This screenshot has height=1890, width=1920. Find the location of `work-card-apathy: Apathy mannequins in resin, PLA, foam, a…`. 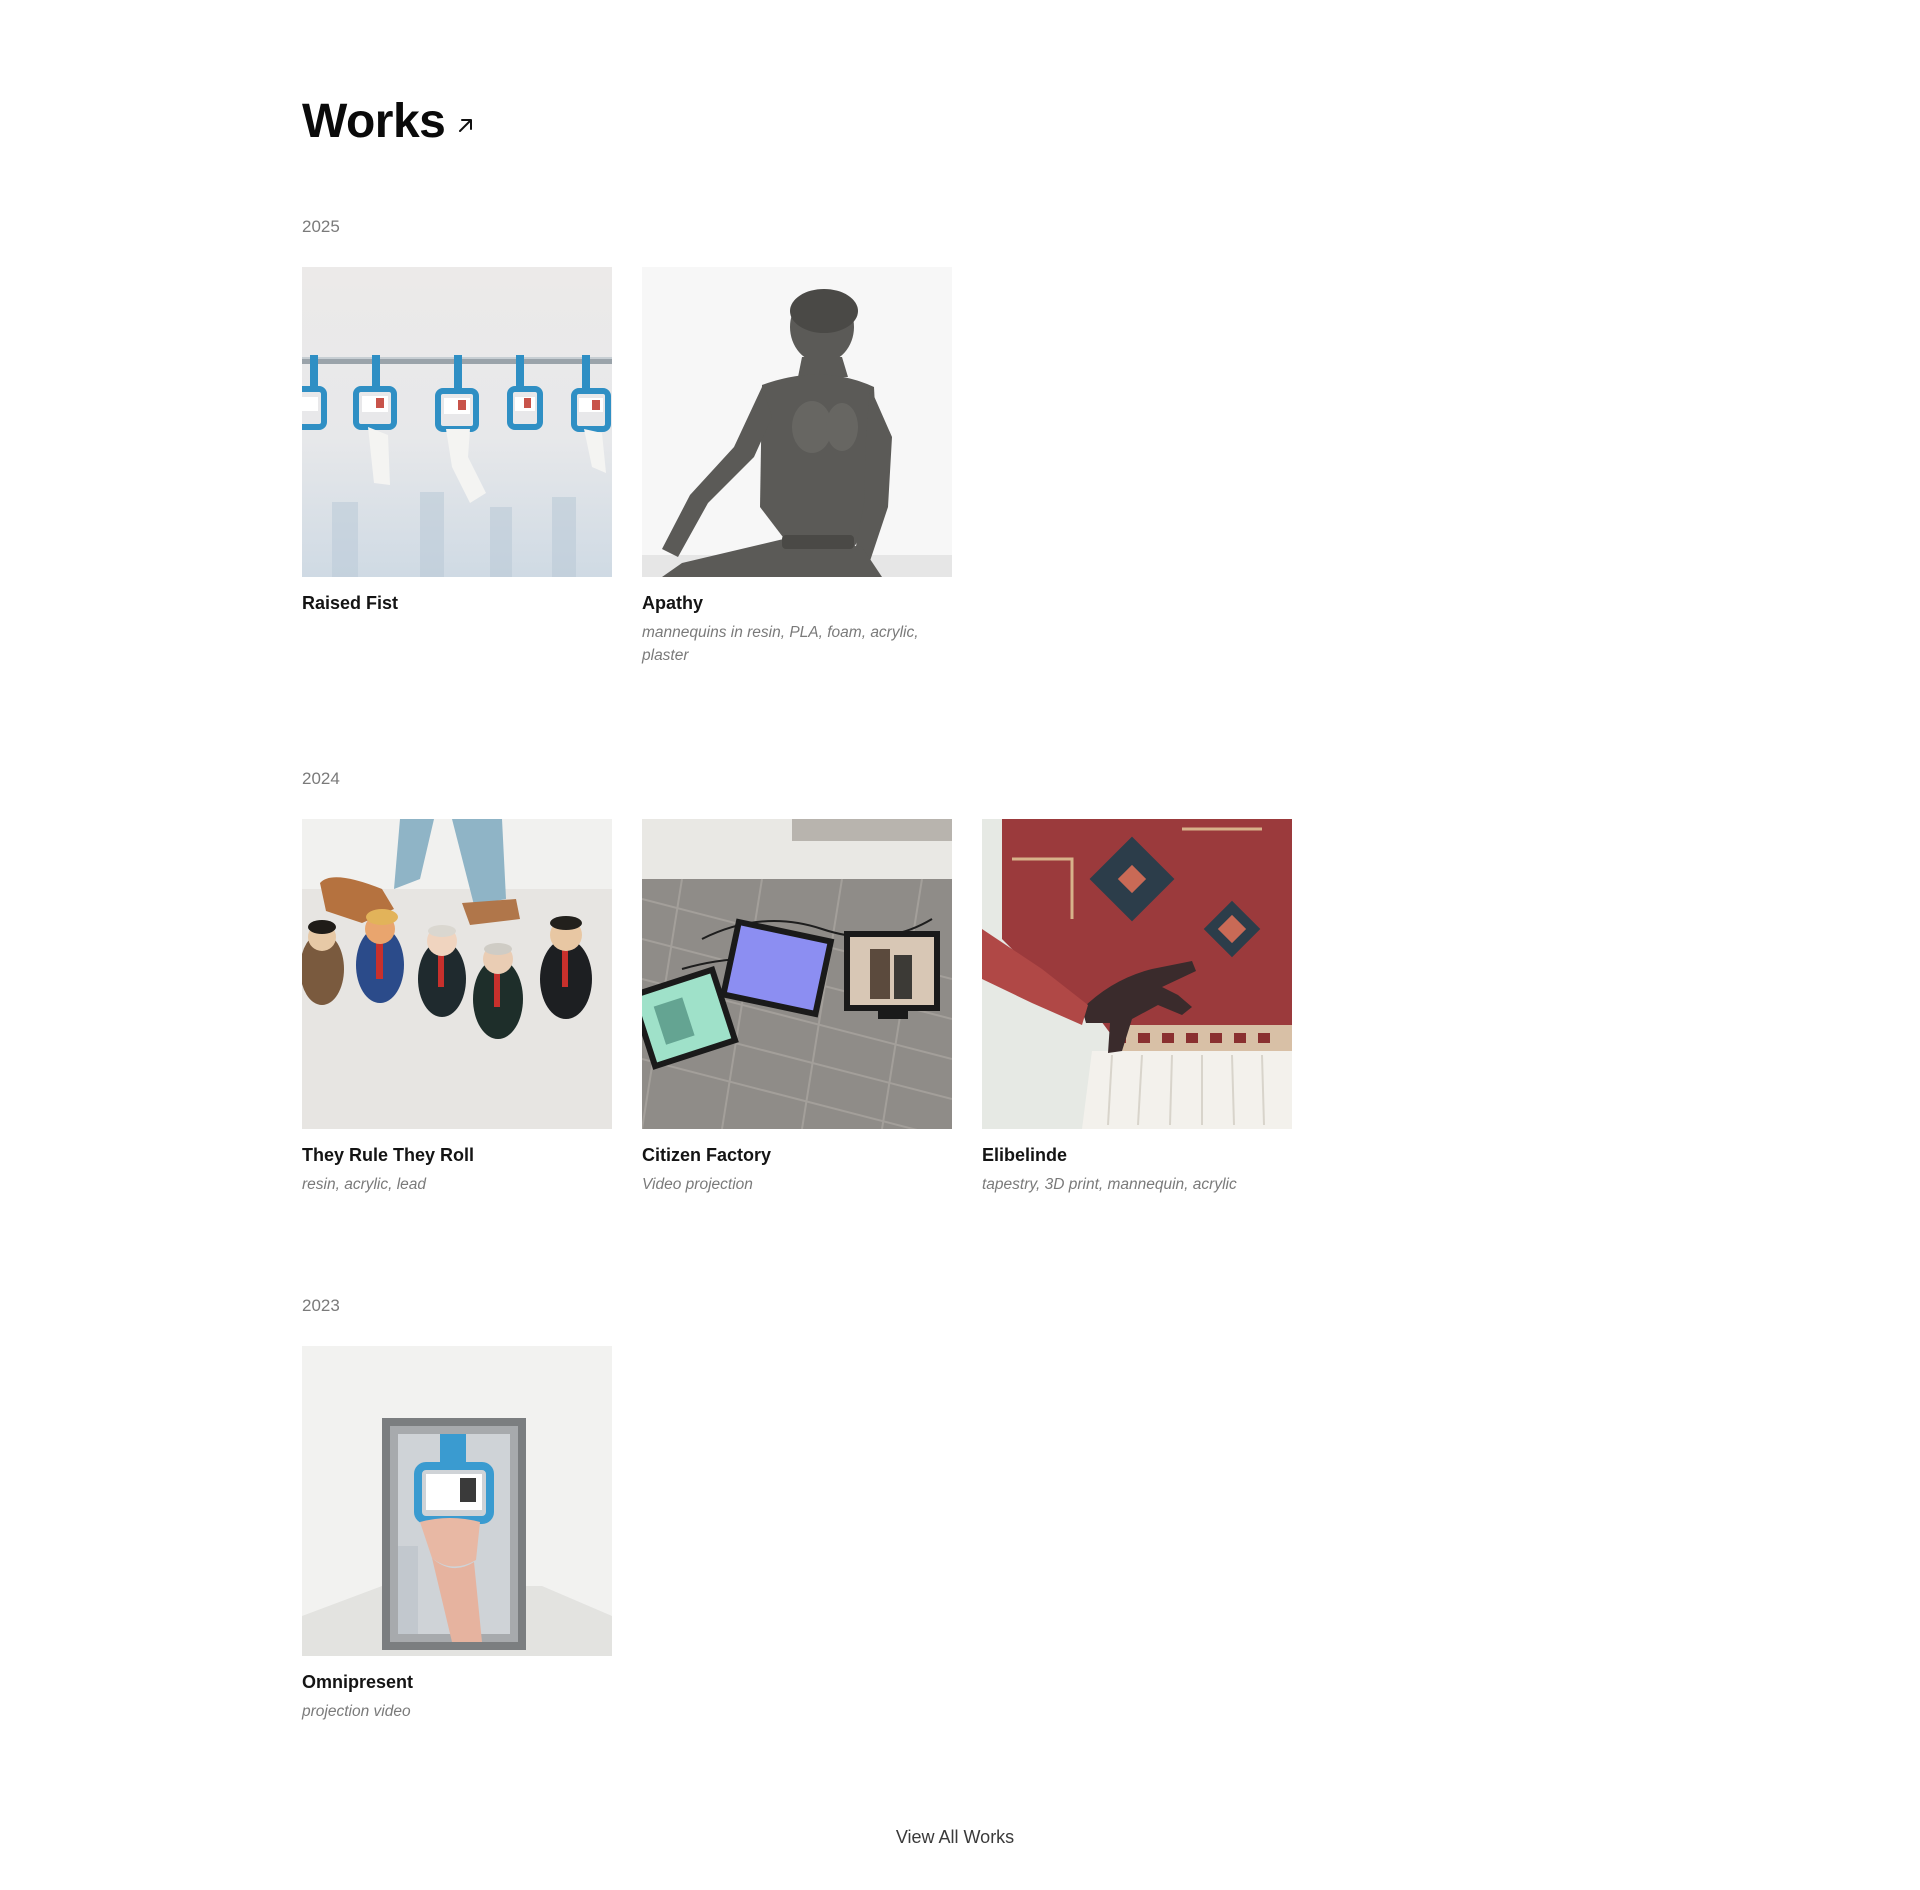

work-card-apathy: Apathy mannequins in resin, PLA, foam, a… is located at coordinates (797, 467).